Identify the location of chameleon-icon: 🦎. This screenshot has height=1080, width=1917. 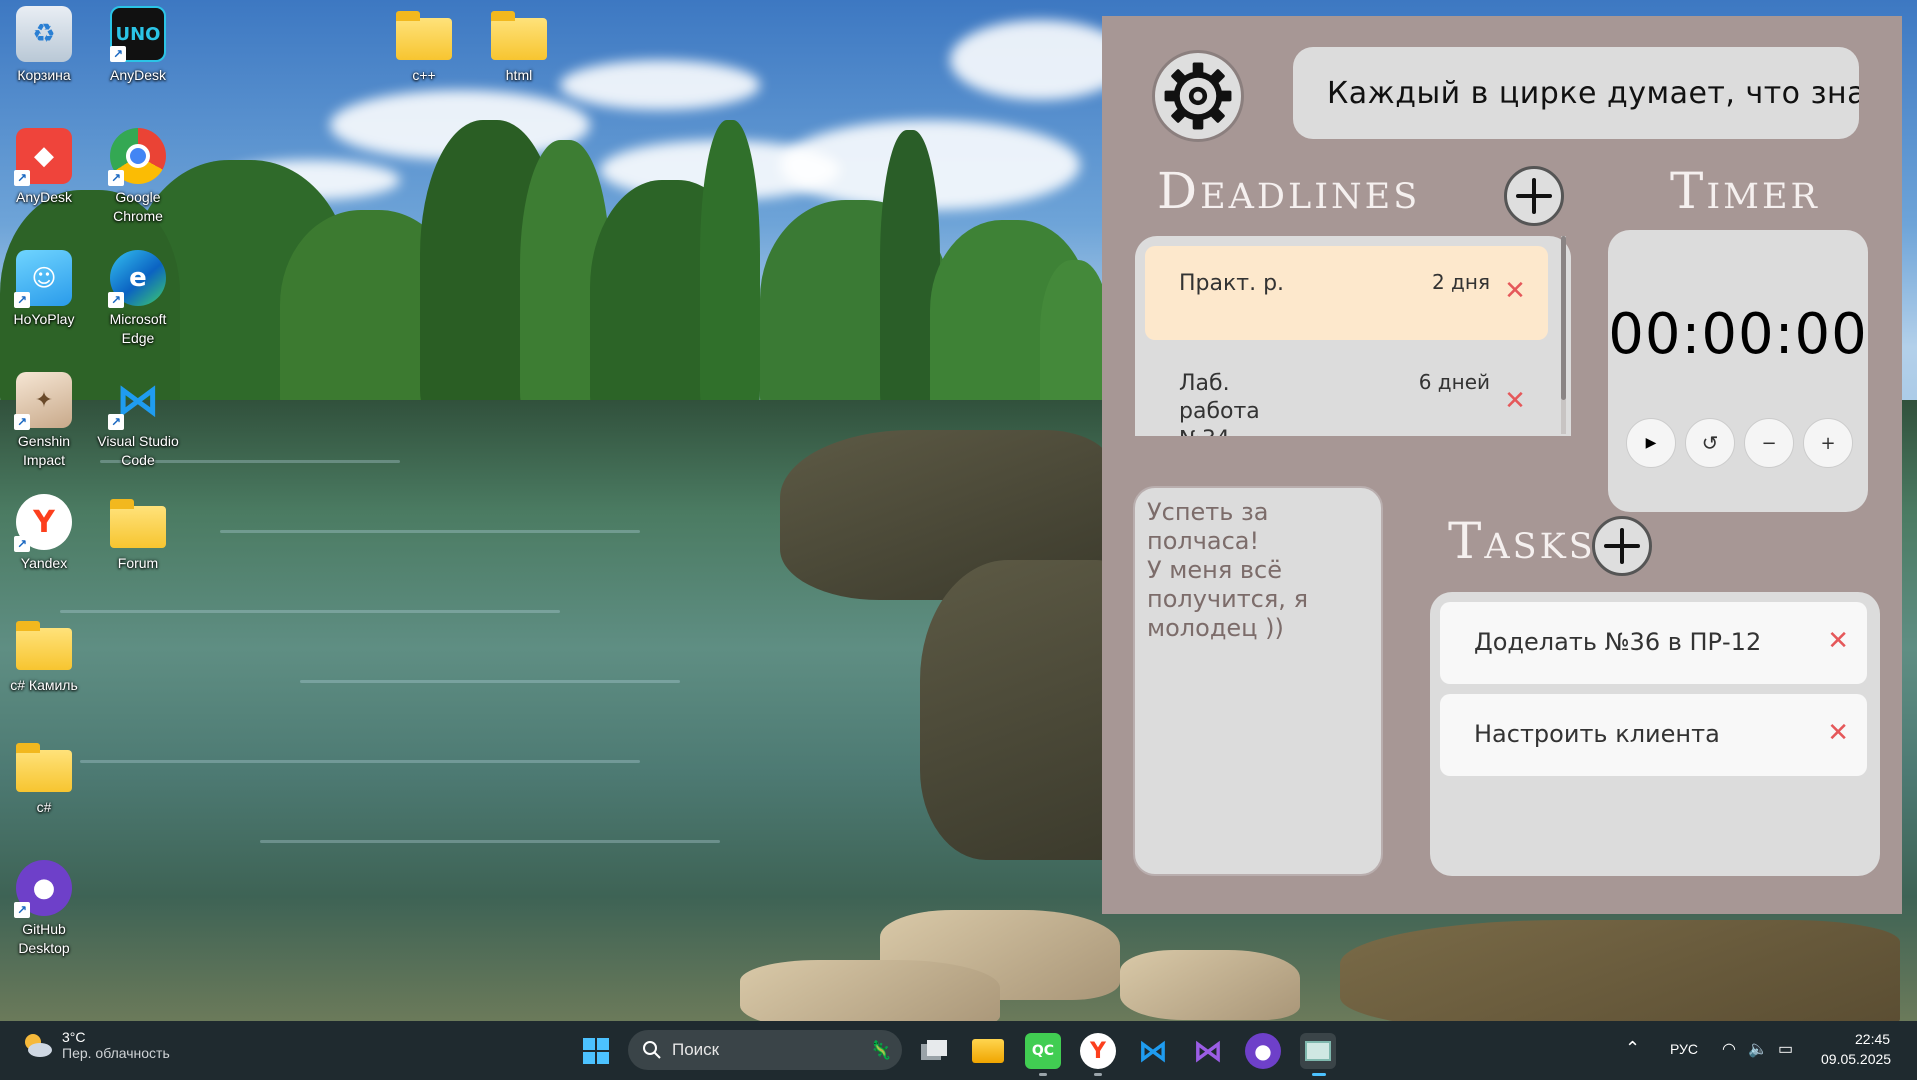
(880, 1049).